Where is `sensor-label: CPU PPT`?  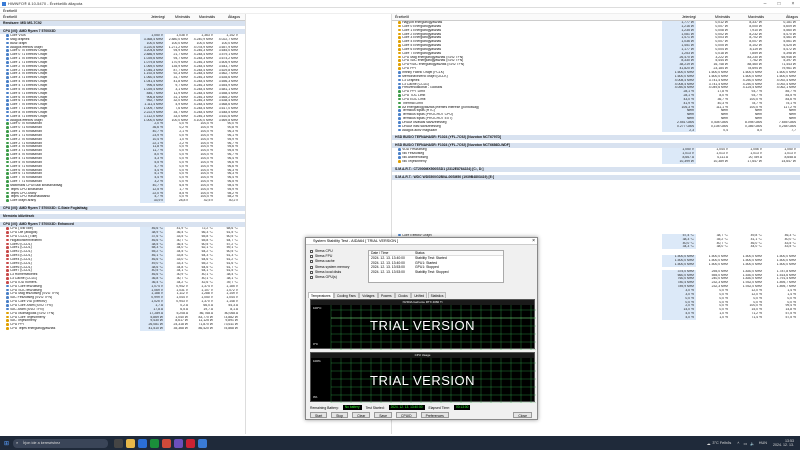
sensor-label: CPU PPT is located at coordinates (409, 69).